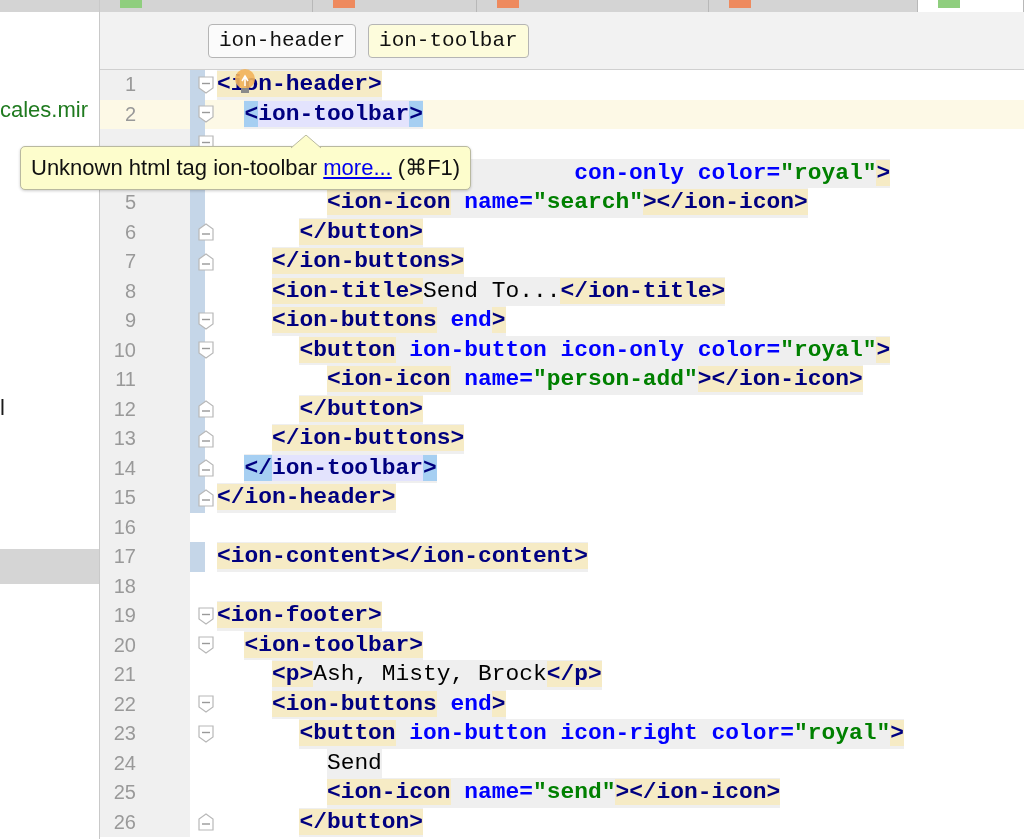 This screenshot has height=839, width=1024. Describe the element at coordinates (145, 557) in the screenshot. I see `line-number: 17` at that location.